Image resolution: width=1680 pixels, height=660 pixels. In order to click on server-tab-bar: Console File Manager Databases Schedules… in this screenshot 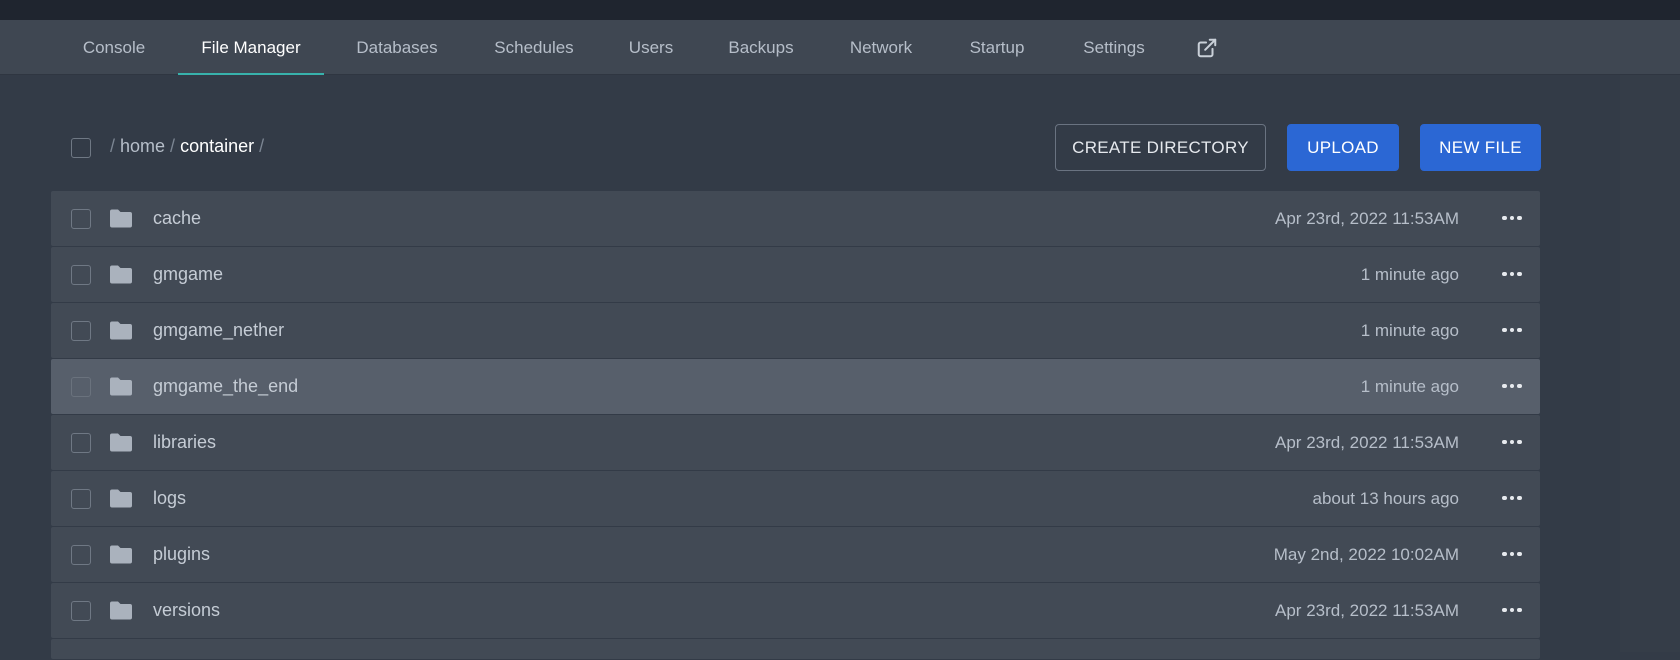, I will do `click(840, 47)`.